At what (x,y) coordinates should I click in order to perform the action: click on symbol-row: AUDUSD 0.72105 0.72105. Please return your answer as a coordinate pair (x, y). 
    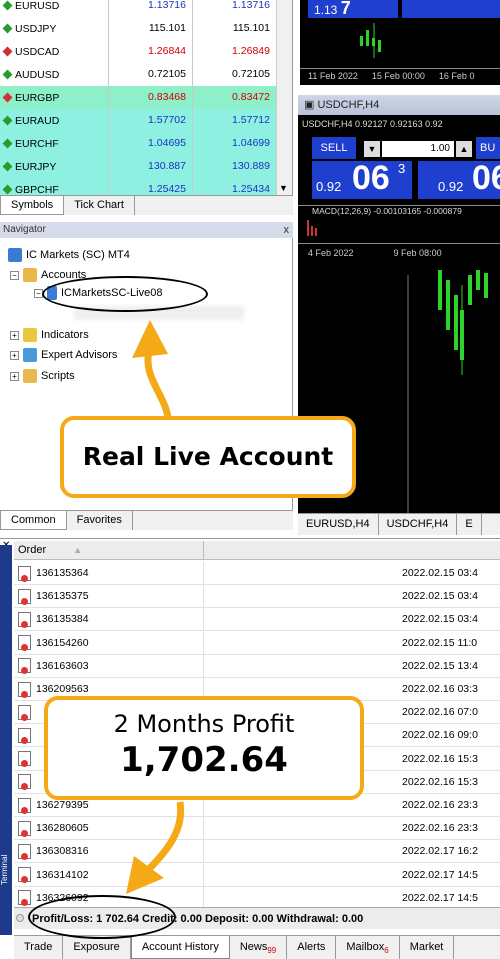
    Looking at the image, I should click on (138, 74).